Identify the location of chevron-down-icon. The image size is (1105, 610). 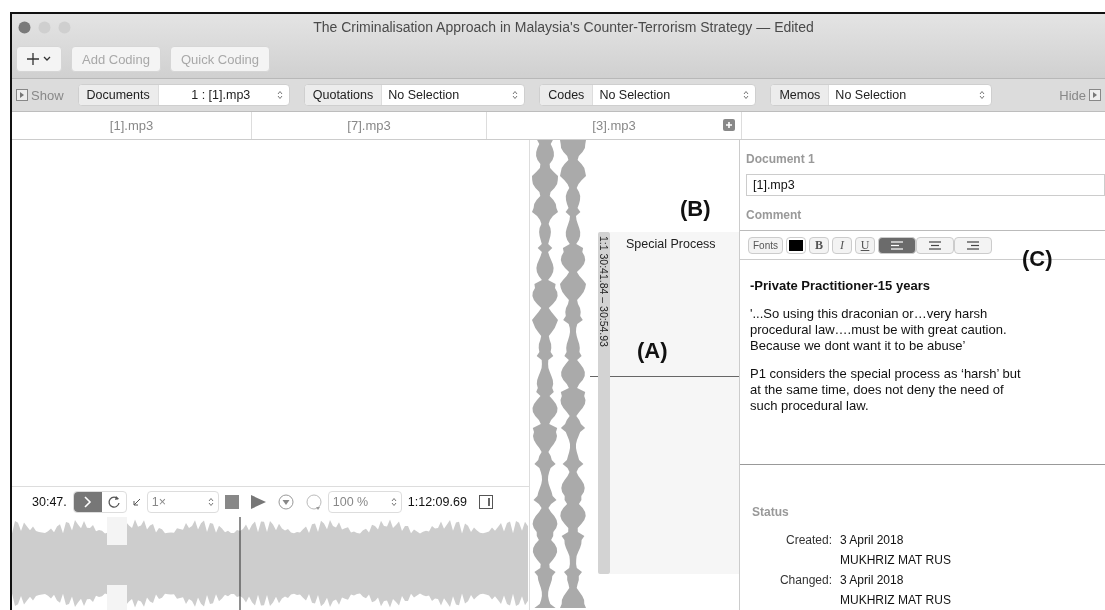
(47, 59).